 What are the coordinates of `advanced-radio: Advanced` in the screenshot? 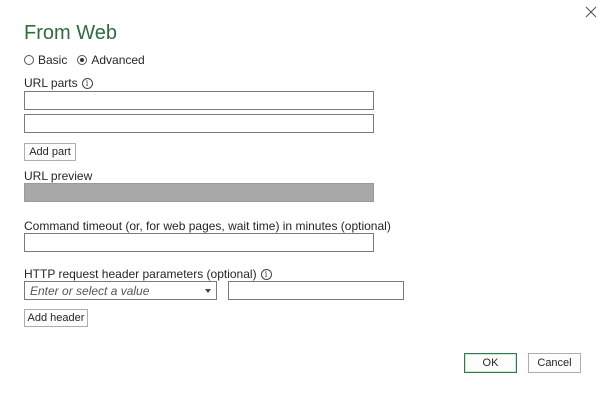 It's located at (111, 60).